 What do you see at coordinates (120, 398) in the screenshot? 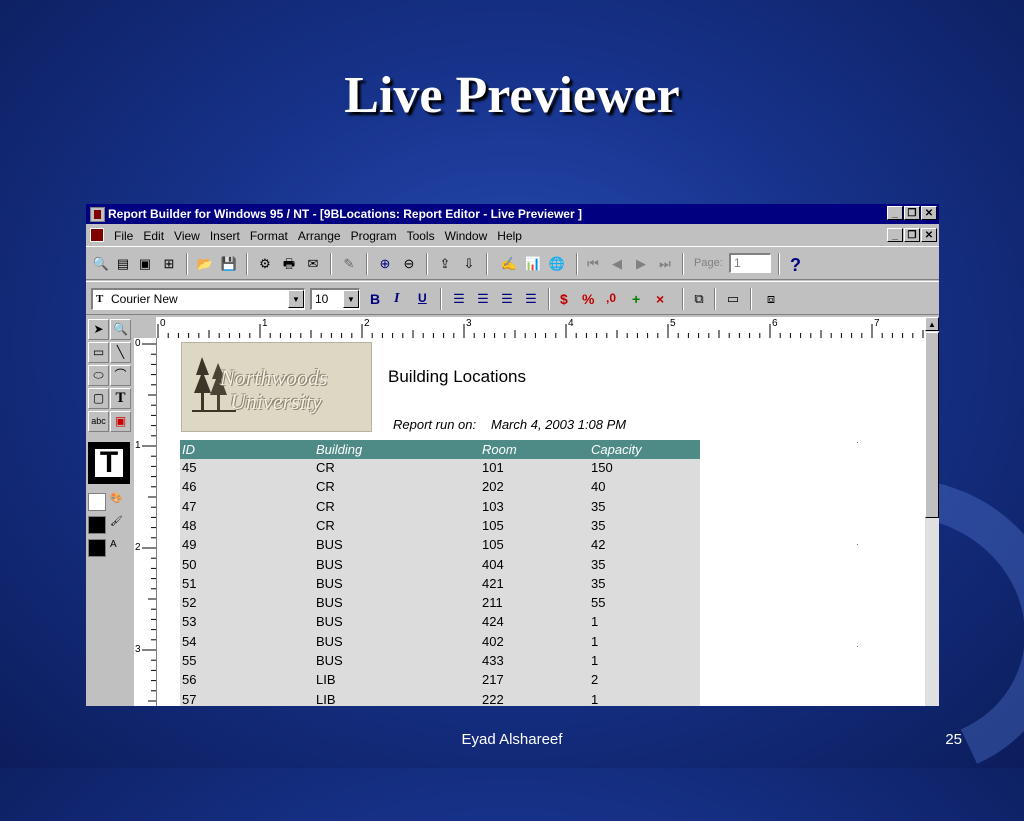
I see `text-tool-icon: T` at bounding box center [120, 398].